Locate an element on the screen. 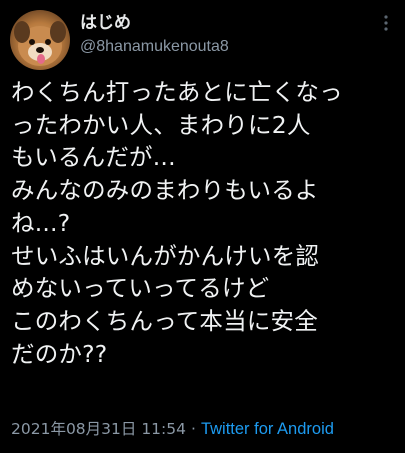 This screenshot has width=405, height=453. tweet-text-line: このわくちんって本当に安全 is located at coordinates (164, 320).